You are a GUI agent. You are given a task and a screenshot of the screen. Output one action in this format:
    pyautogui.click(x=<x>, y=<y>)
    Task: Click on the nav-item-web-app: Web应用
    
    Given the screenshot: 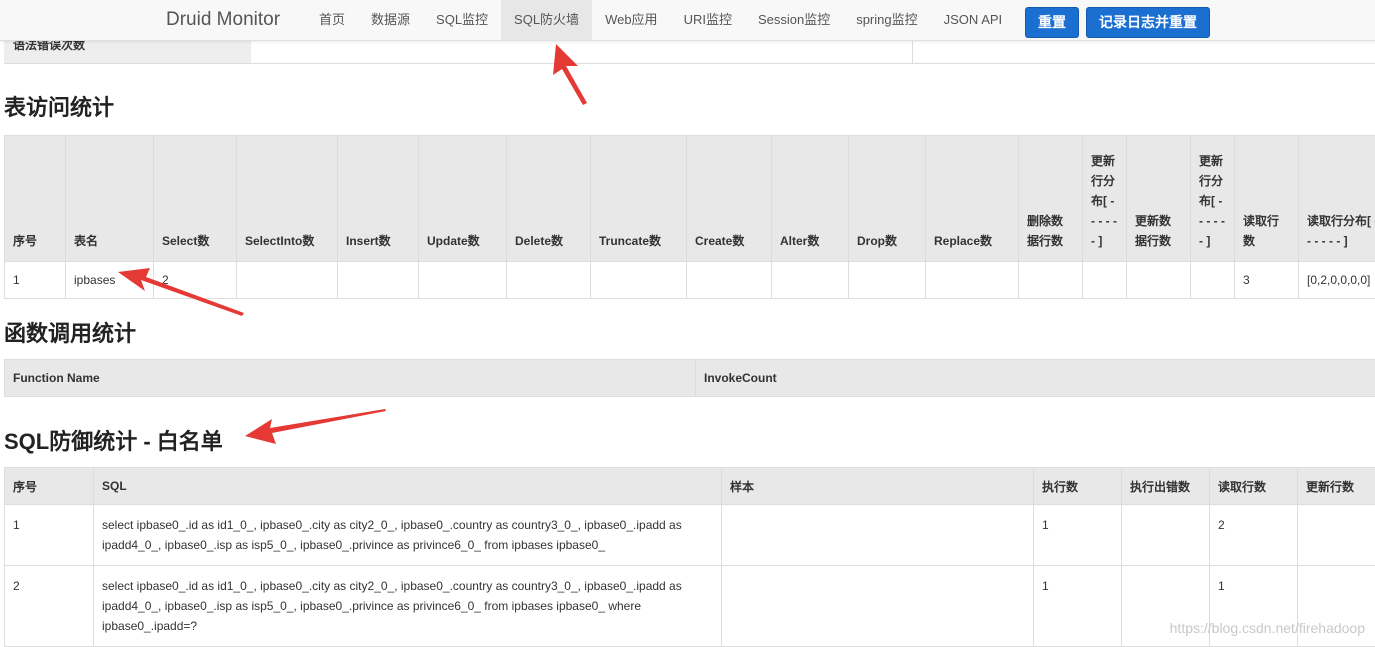 What is the action you would take?
    pyautogui.click(x=631, y=20)
    